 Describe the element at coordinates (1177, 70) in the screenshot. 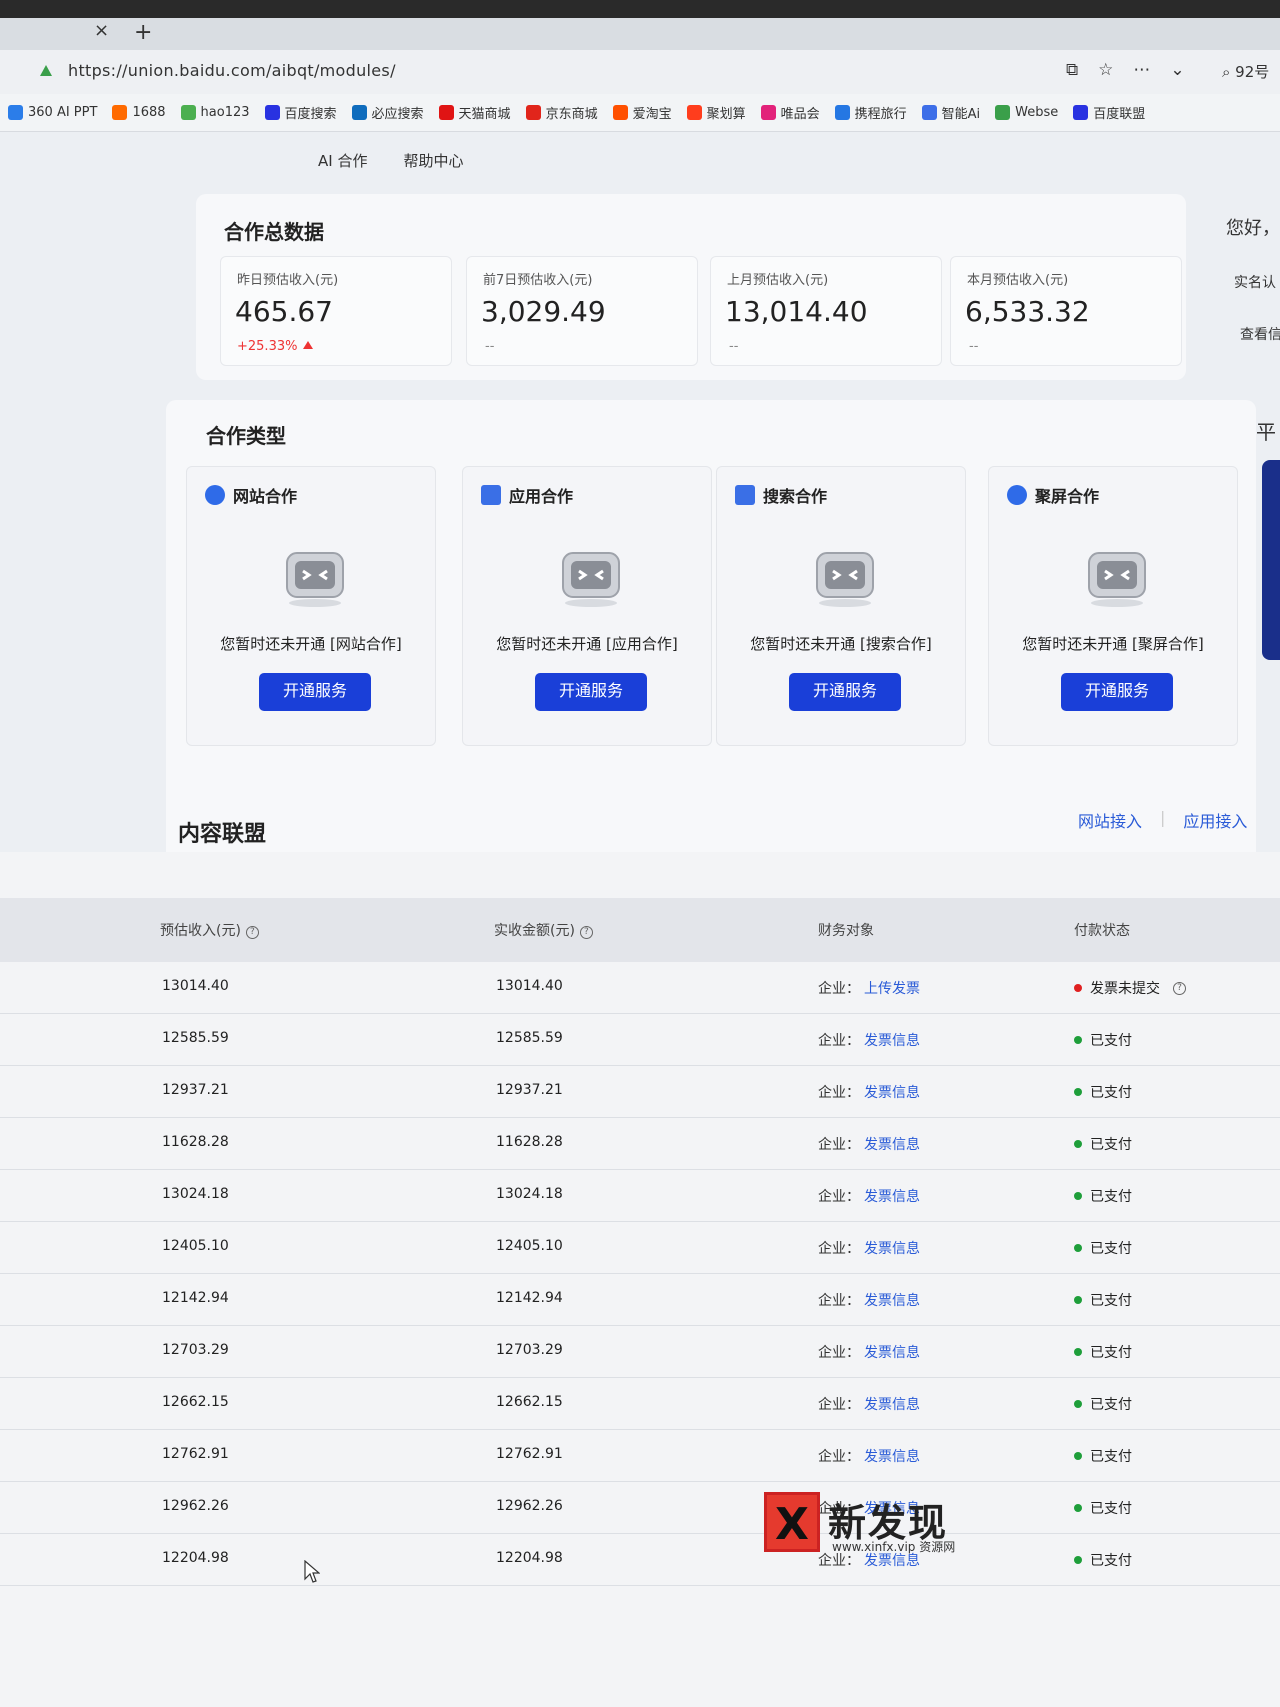

I see `chevron-down-icon: ⌄` at that location.